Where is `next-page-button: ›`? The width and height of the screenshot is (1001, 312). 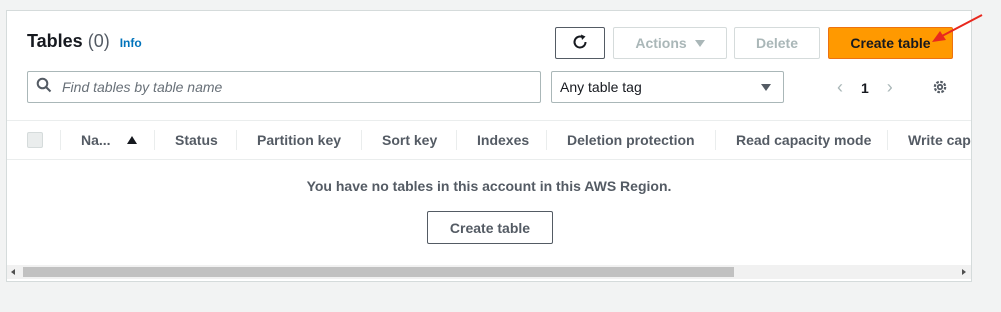 next-page-button: › is located at coordinates (890, 87).